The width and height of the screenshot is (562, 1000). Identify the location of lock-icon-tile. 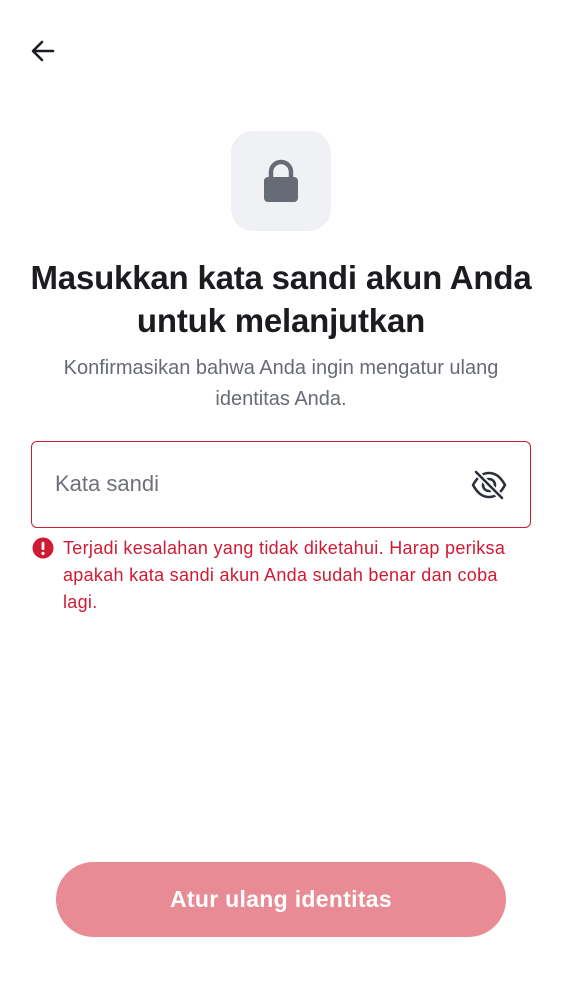
(281, 181).